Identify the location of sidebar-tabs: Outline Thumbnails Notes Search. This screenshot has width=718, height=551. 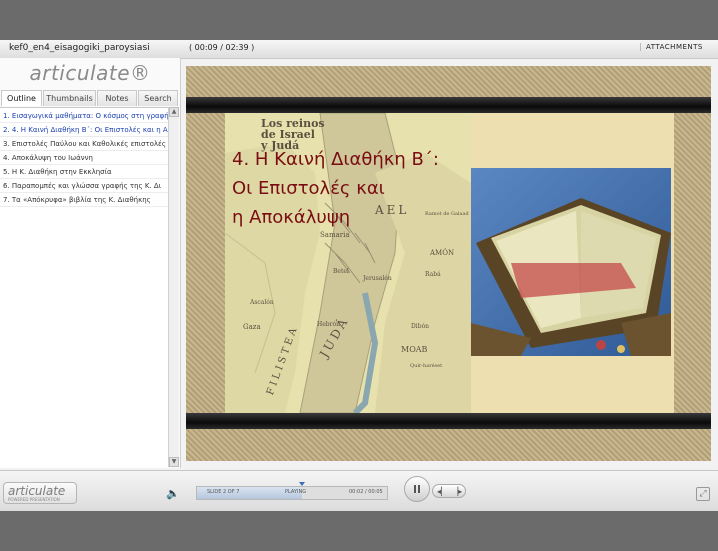
(89, 98).